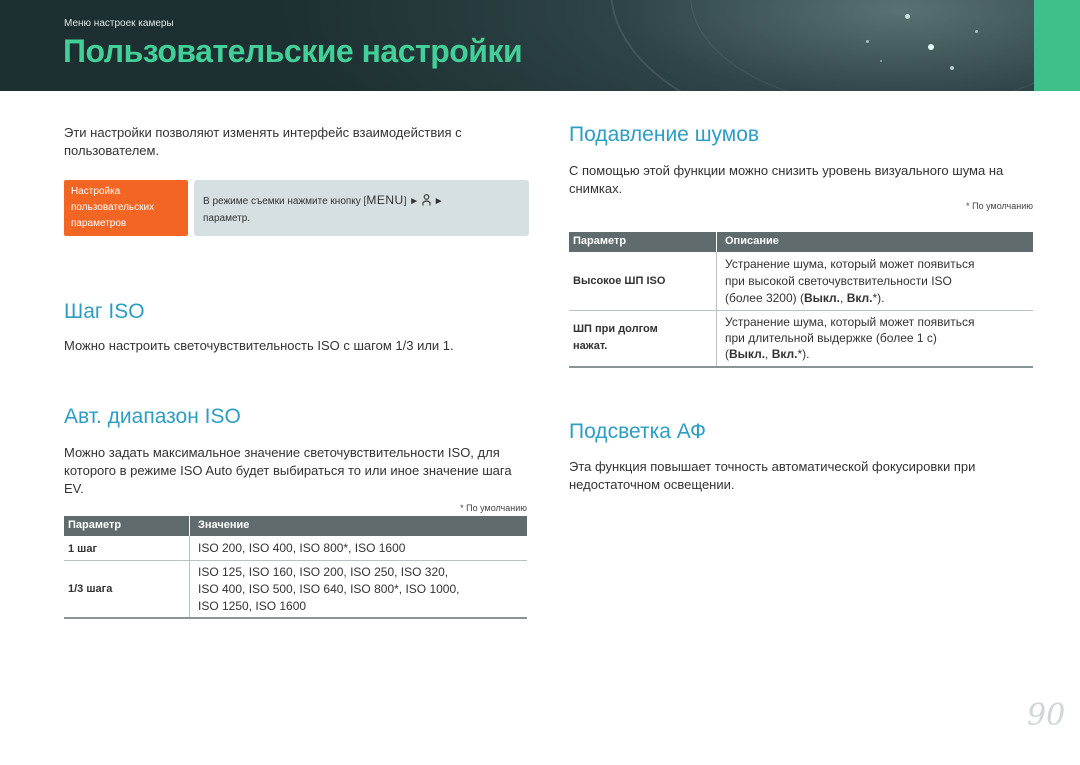 This screenshot has height=765, width=1080. I want to click on table-row-param: 1/3 шага, so click(90, 589).